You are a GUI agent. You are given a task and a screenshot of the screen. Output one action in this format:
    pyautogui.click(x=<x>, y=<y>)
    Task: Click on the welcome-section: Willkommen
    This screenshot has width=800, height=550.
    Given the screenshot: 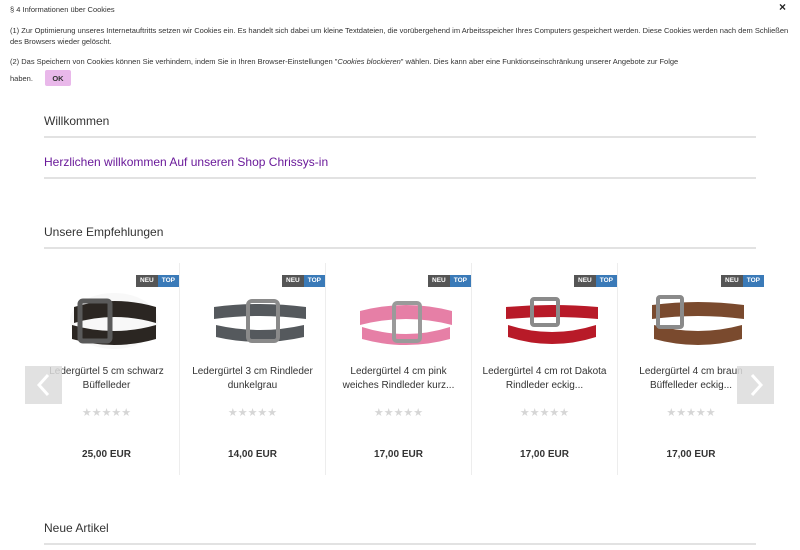 What is the action you would take?
    pyautogui.click(x=400, y=126)
    